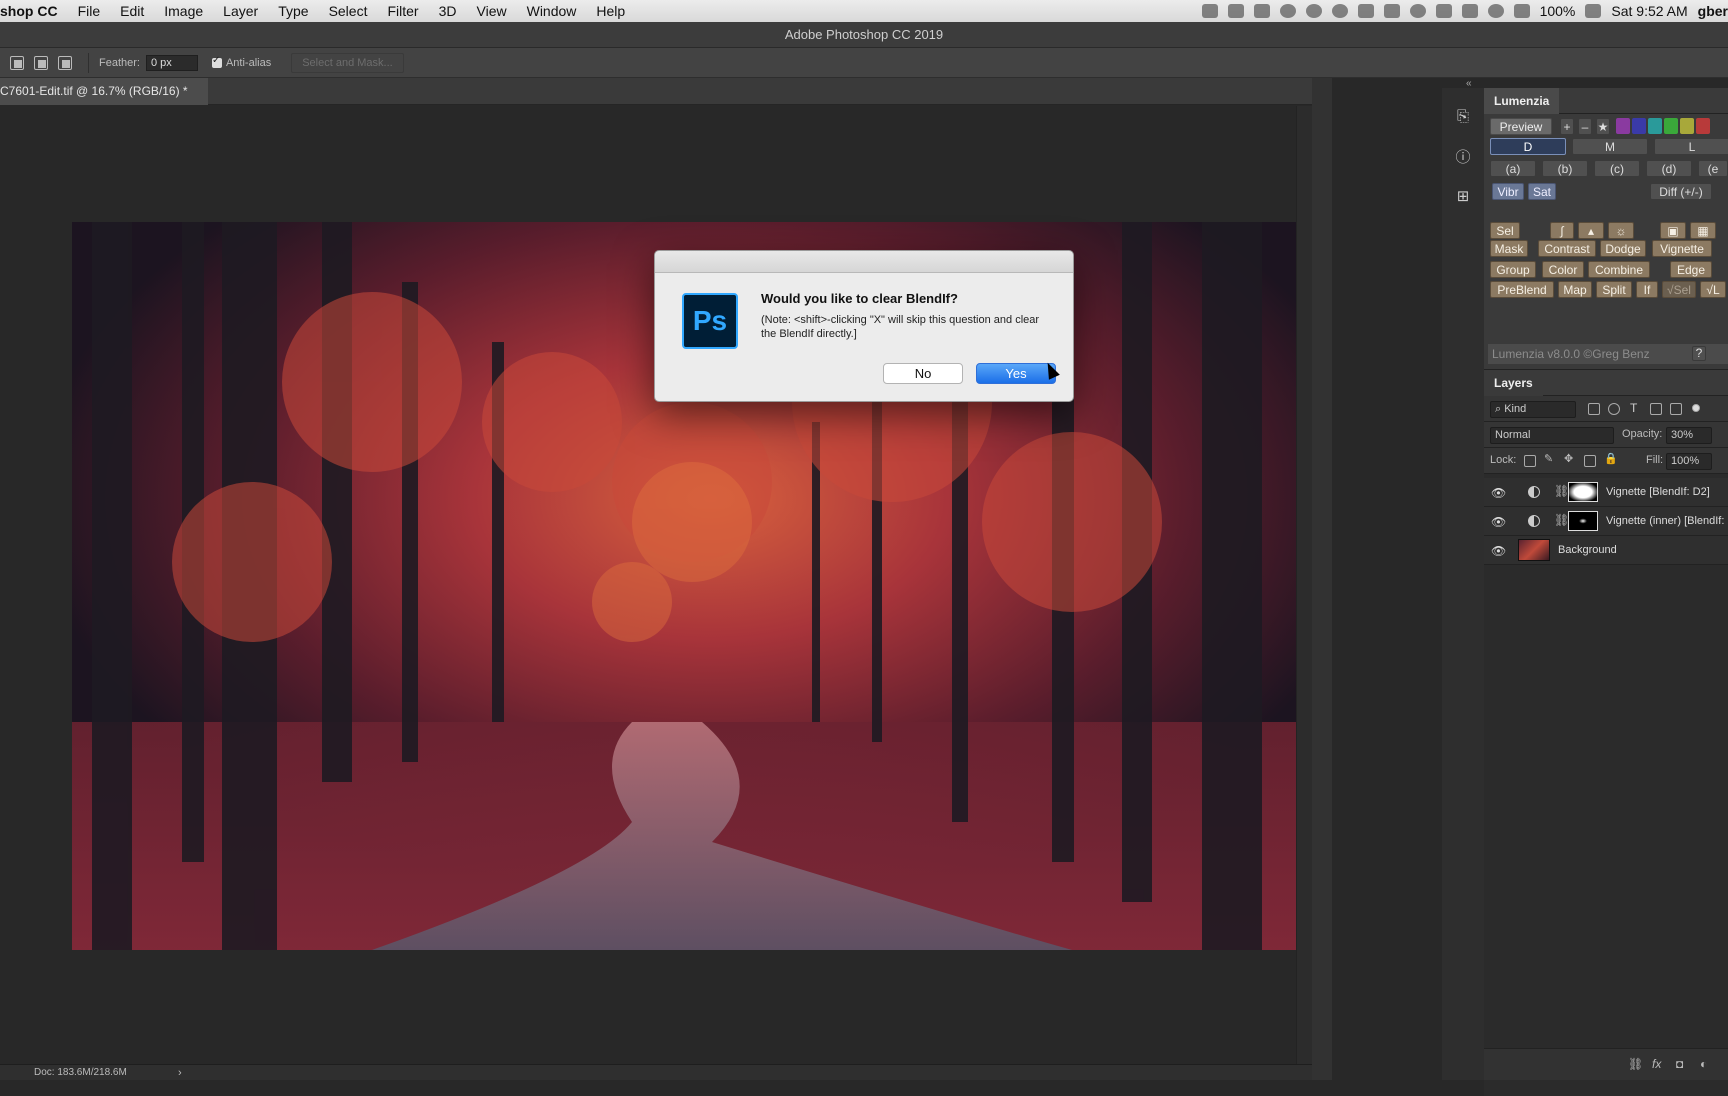  What do you see at coordinates (1585, 126) in the screenshot?
I see `minus-button: –` at bounding box center [1585, 126].